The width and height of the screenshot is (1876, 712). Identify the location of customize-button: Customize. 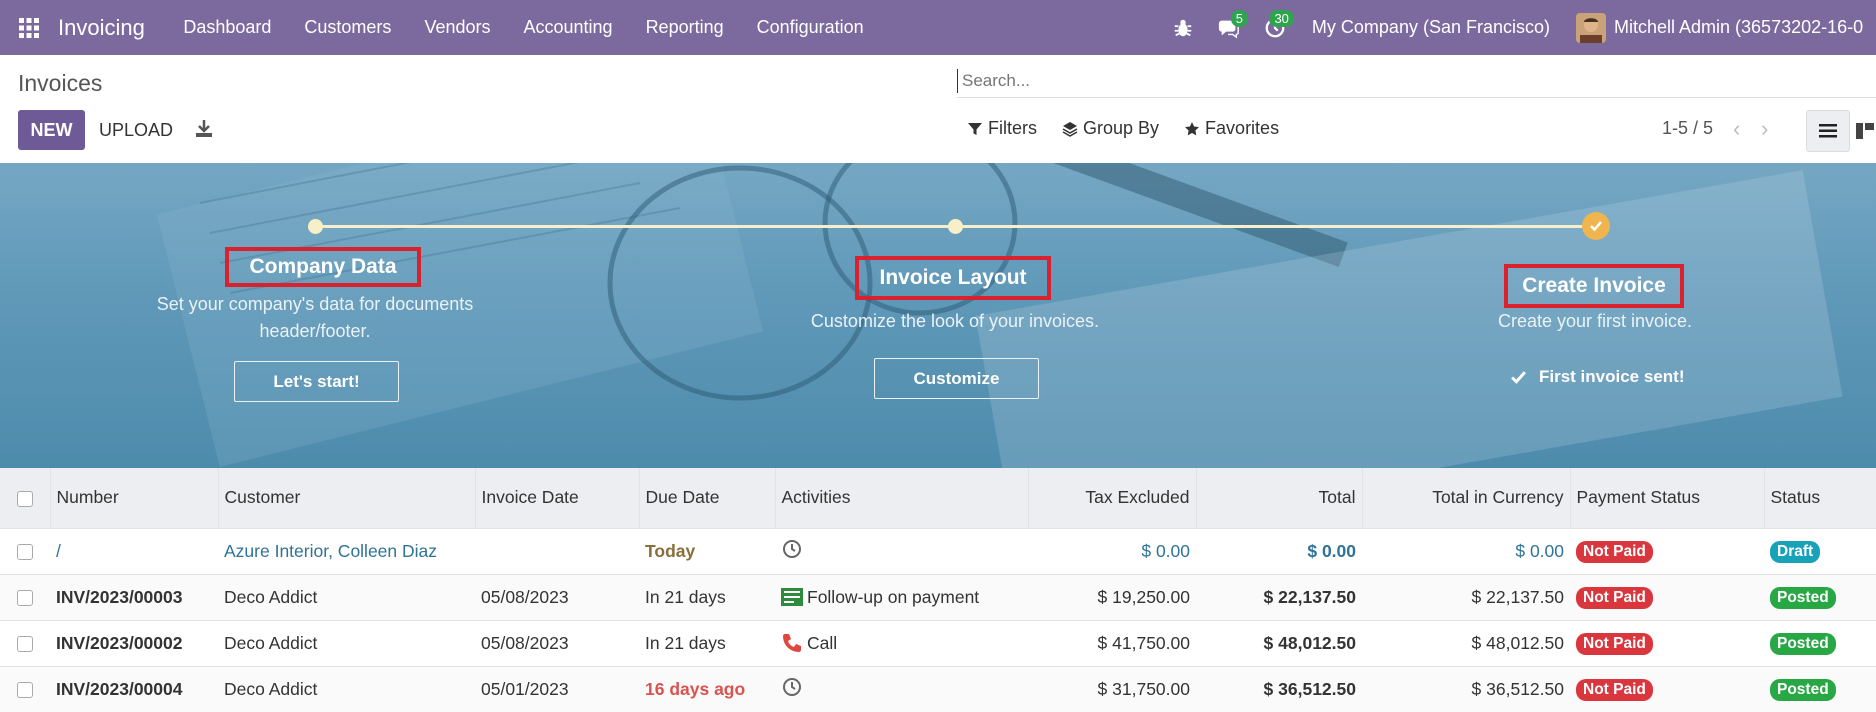
(956, 378).